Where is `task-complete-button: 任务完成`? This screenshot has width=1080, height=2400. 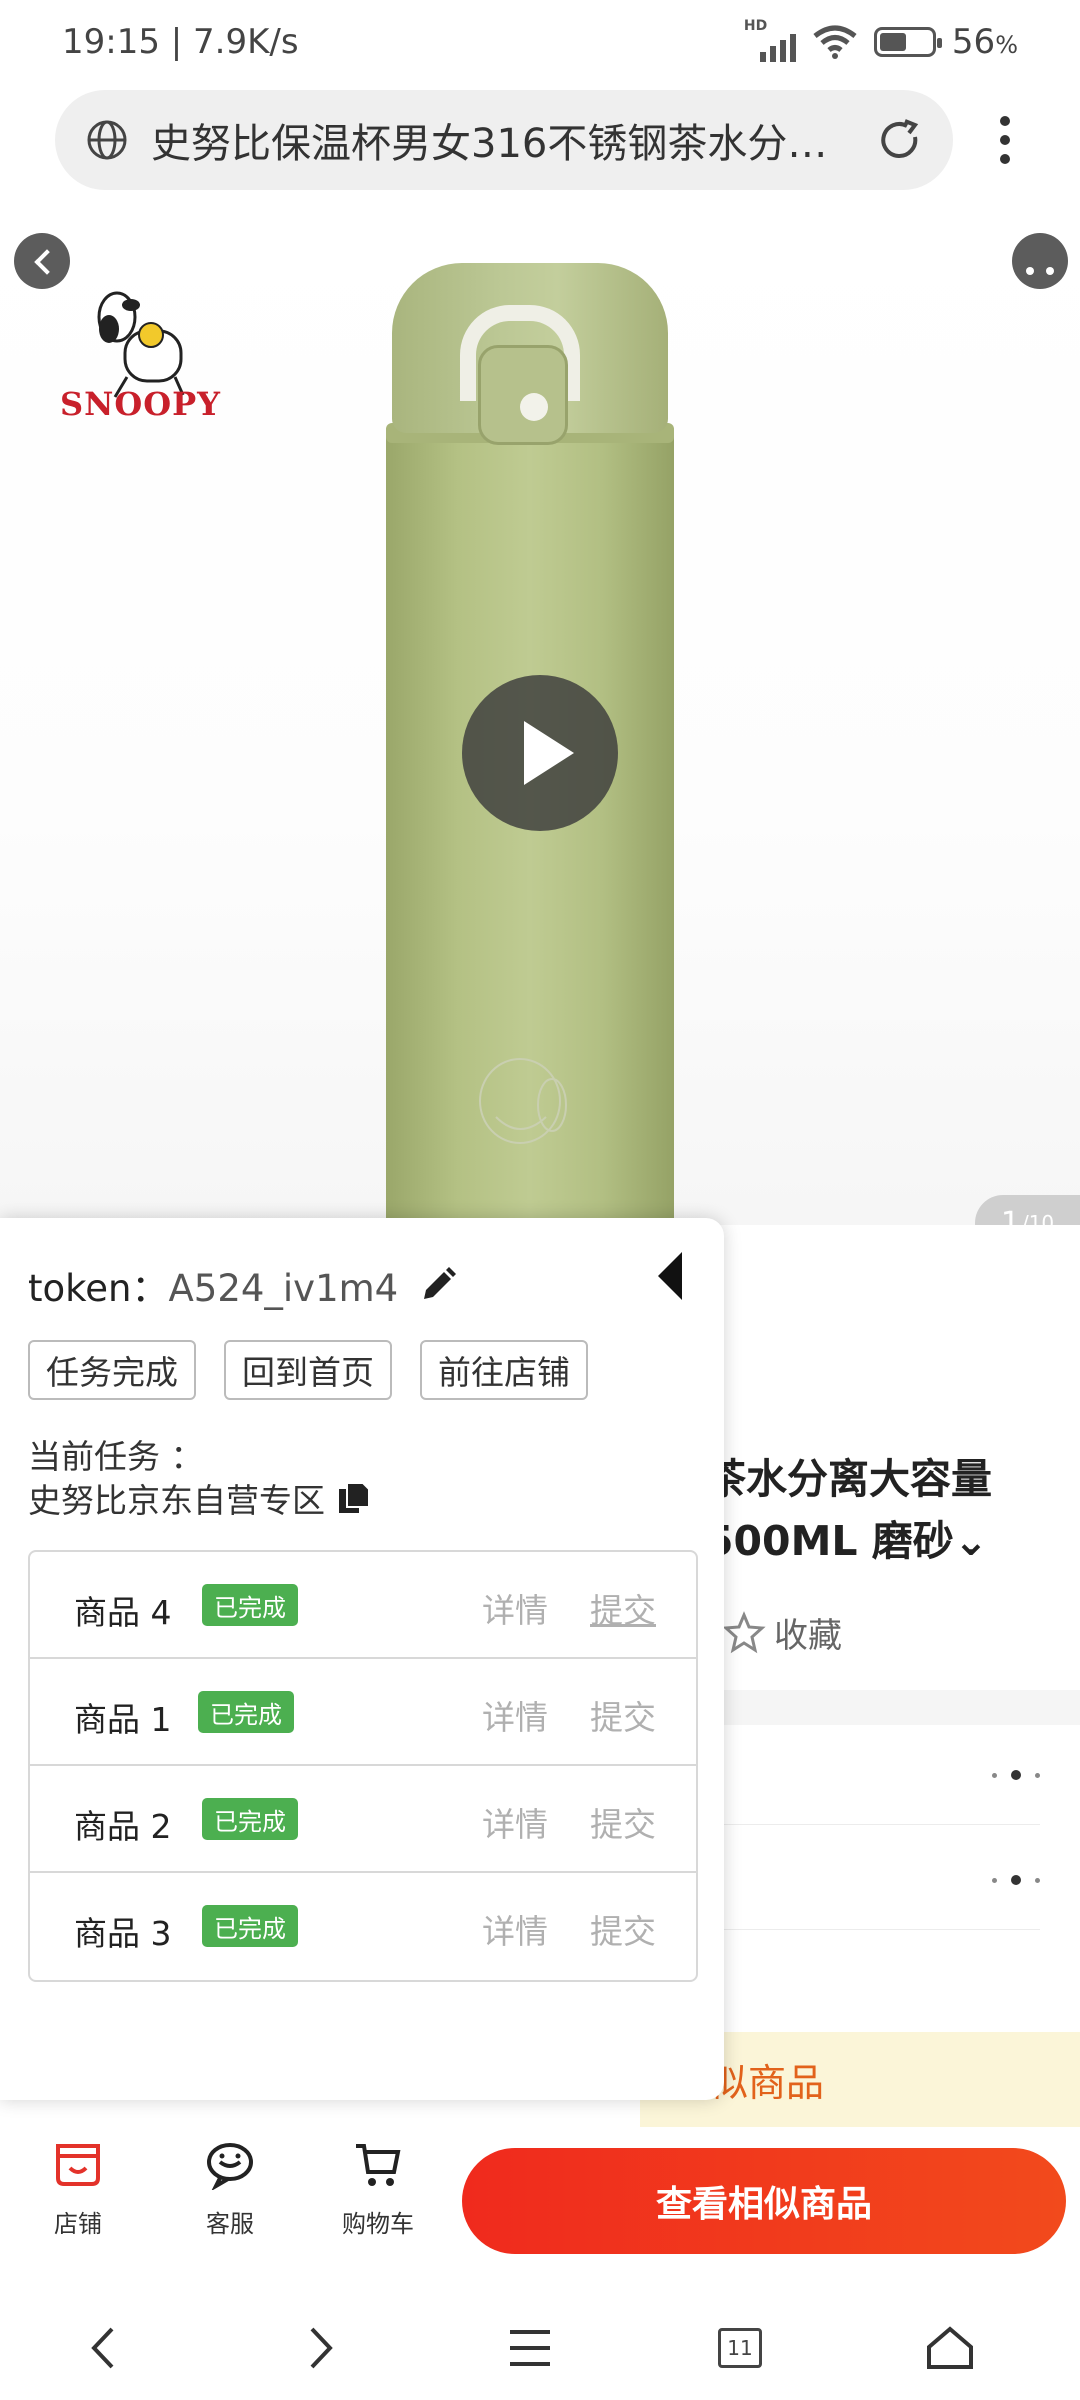
task-complete-button: 任务完成 is located at coordinates (112, 1370).